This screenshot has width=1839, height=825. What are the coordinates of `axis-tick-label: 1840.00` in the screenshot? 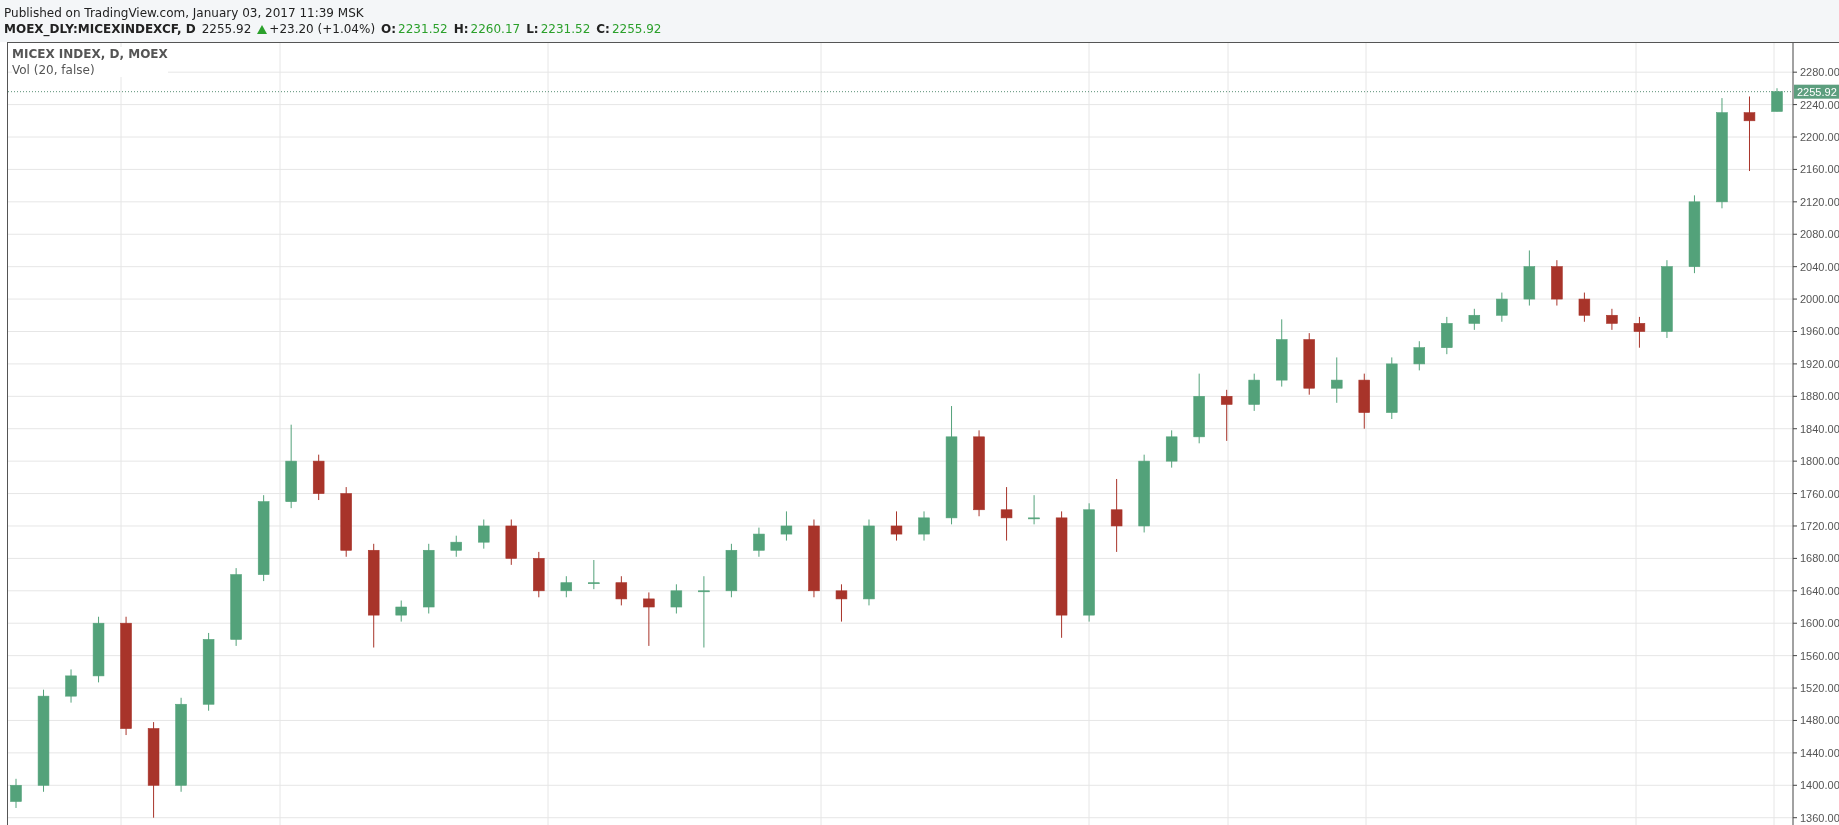 It's located at (1819, 428).